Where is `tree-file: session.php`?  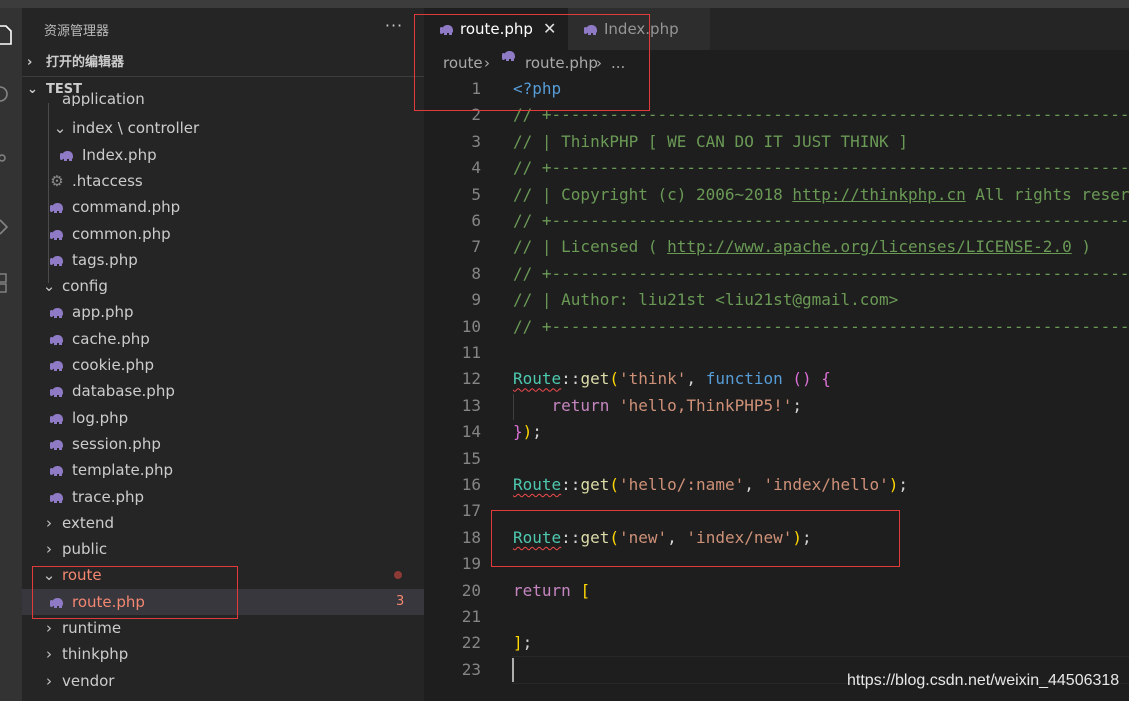
tree-file: session.php is located at coordinates (223, 444).